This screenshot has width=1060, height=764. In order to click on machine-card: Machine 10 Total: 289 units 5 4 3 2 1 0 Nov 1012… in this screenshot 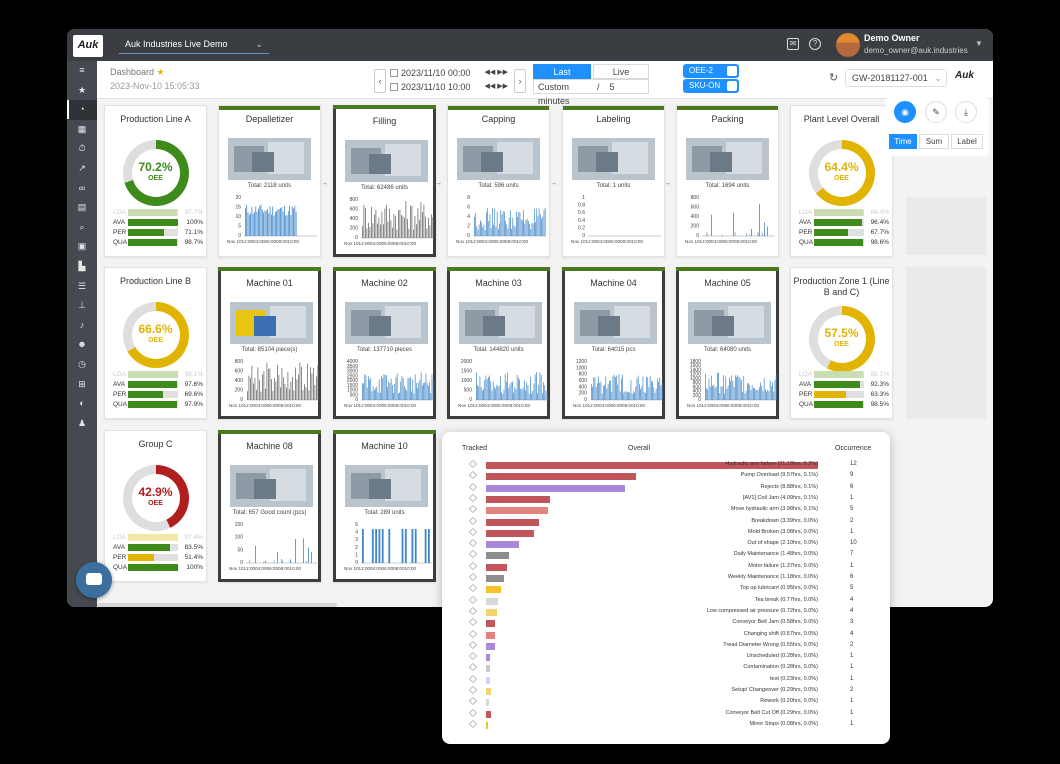, I will do `click(384, 506)`.